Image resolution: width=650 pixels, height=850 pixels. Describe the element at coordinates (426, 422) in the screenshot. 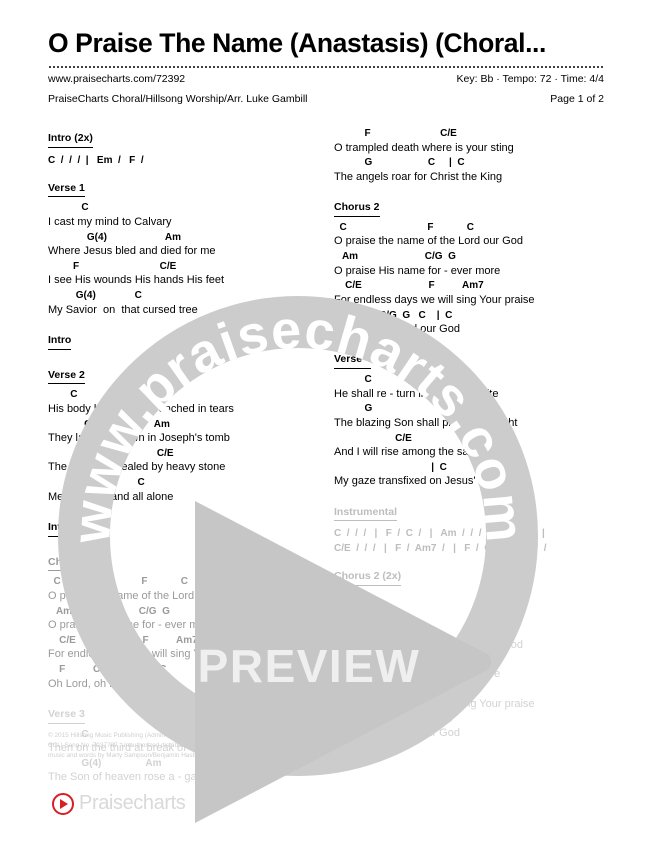

I see `lyric-line: The blazing Son shall pierce the night` at that location.